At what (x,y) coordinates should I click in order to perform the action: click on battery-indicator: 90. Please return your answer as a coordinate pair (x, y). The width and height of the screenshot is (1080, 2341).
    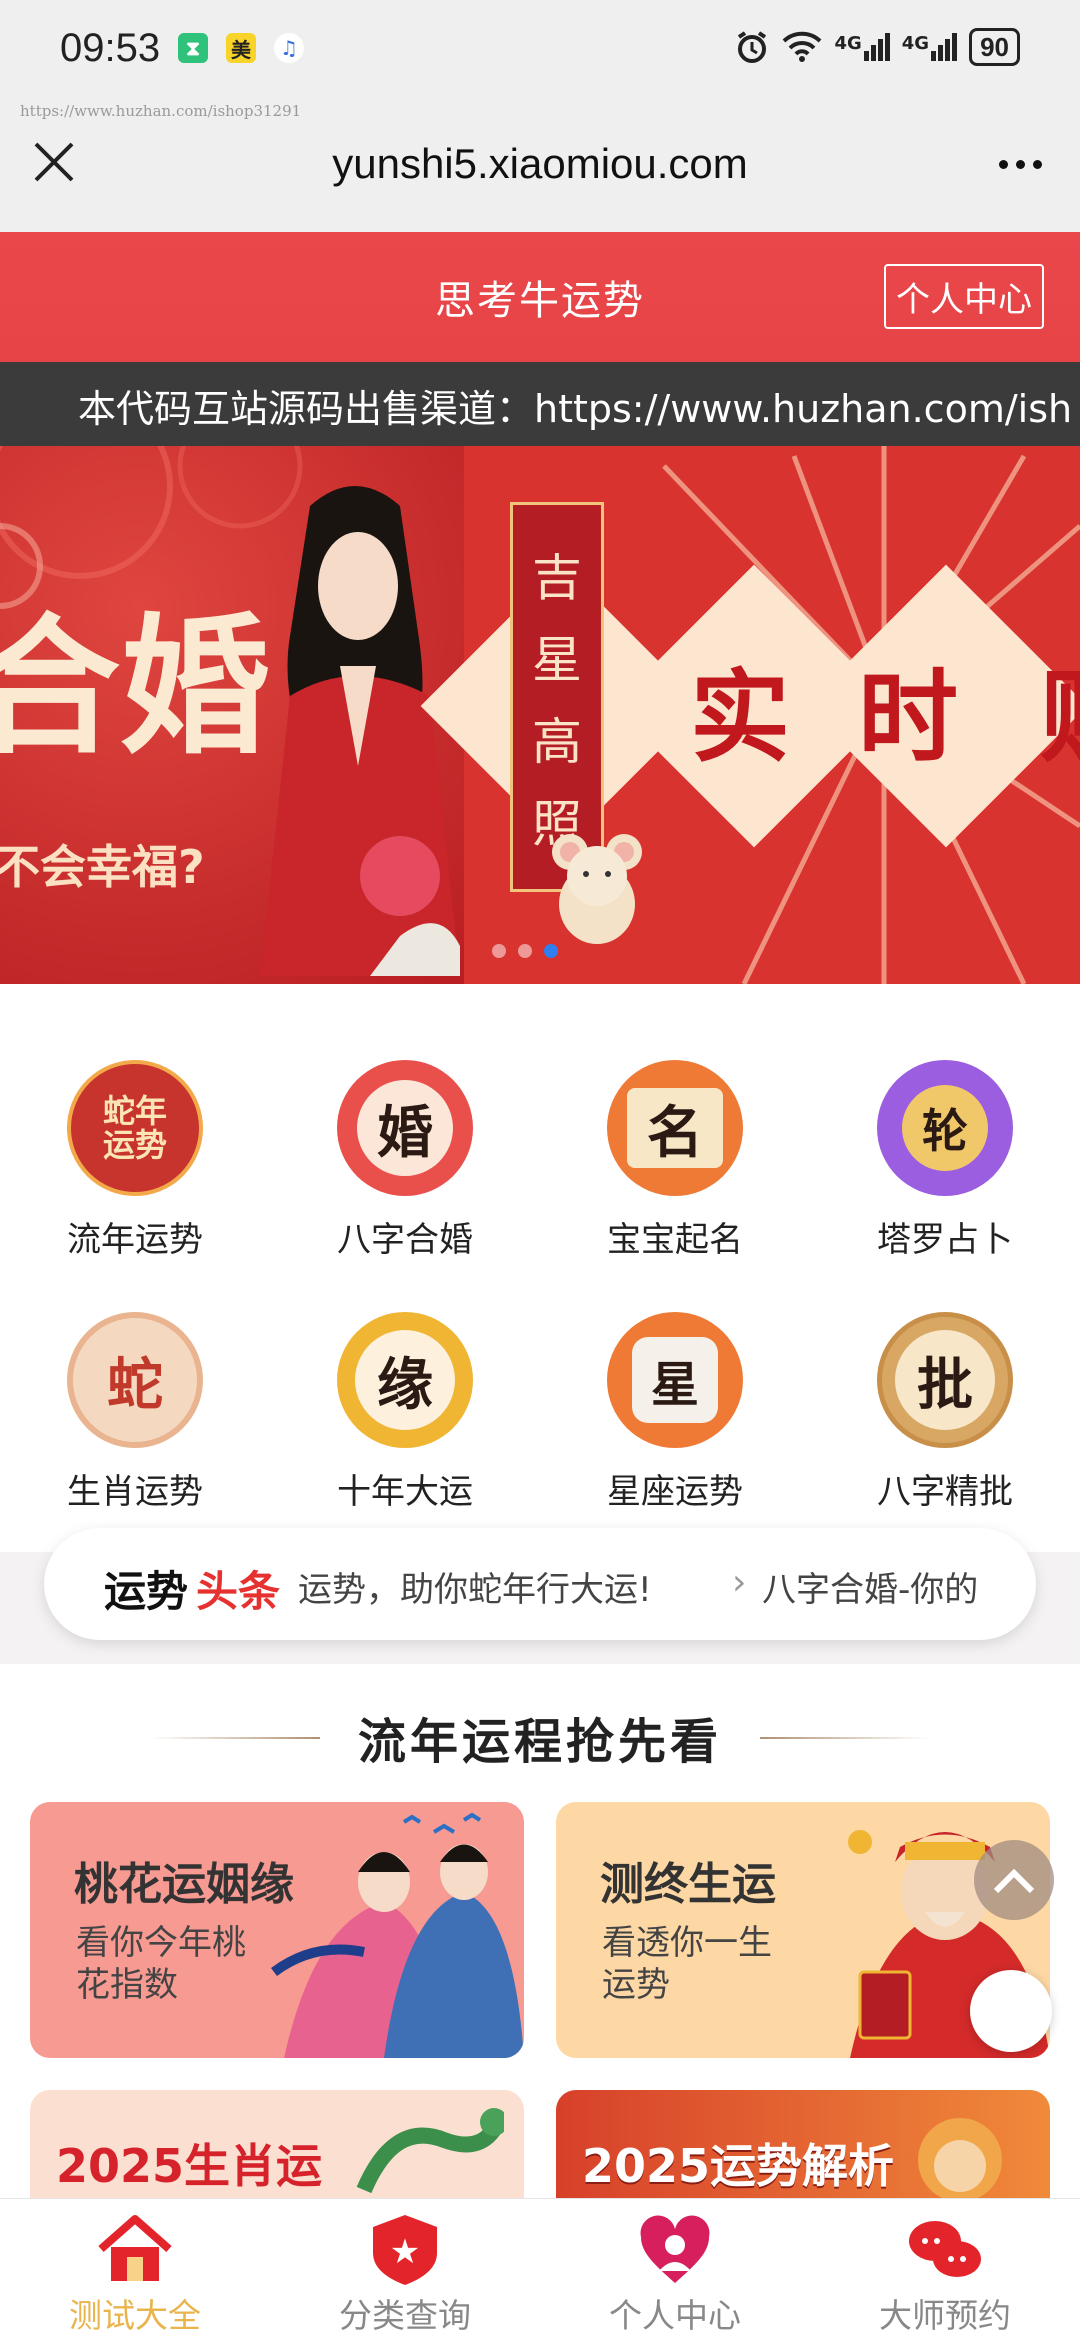
    Looking at the image, I should click on (994, 47).